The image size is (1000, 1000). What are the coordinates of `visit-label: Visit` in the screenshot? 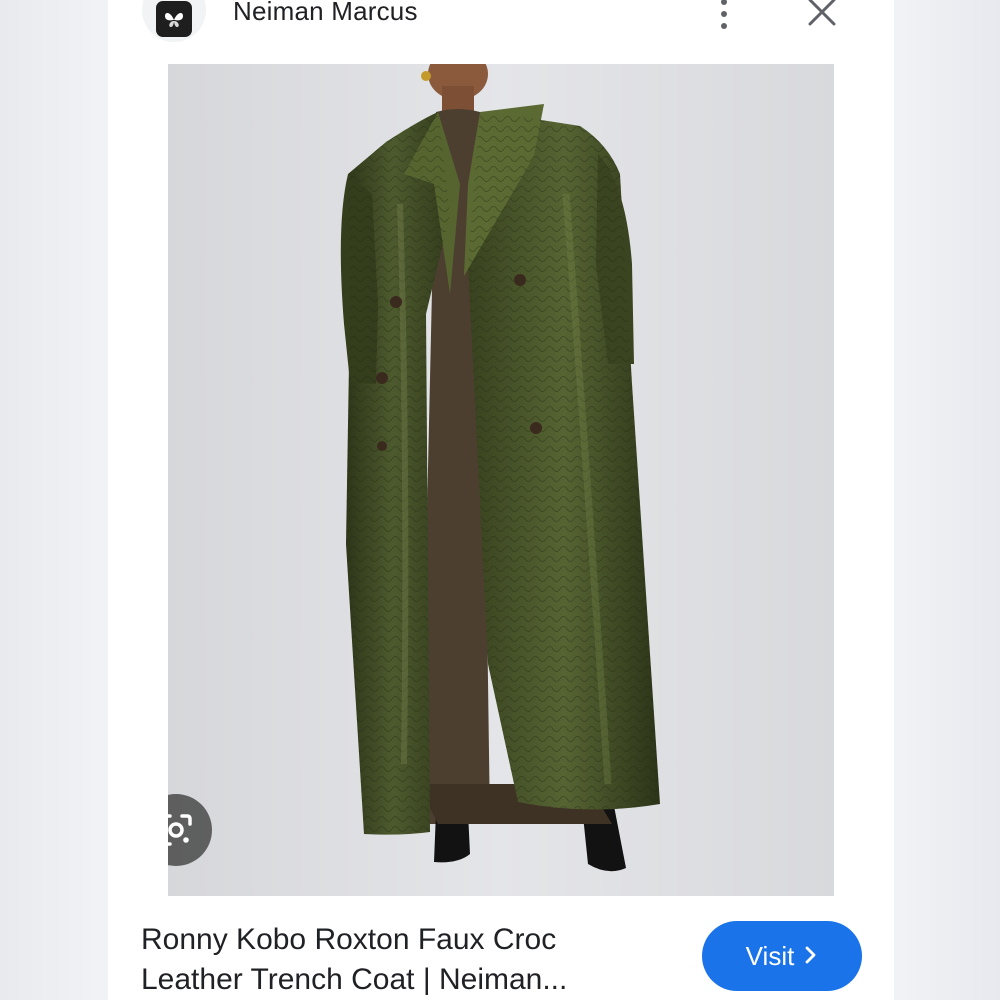 It's located at (770, 955).